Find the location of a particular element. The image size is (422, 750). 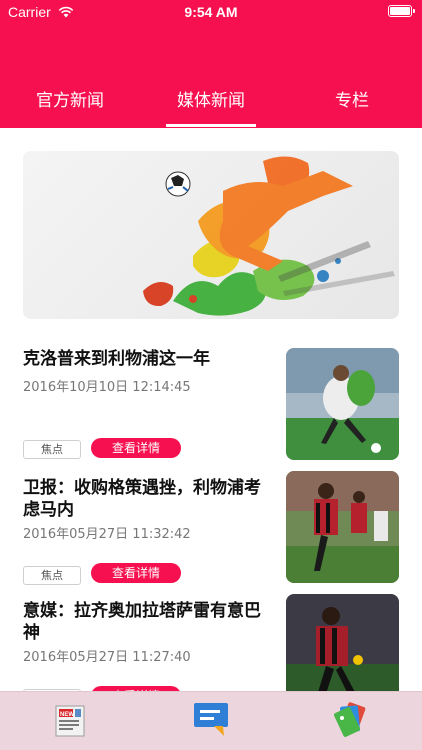

news-title: 克洛普来到利物浦这一年 is located at coordinates (145, 359).